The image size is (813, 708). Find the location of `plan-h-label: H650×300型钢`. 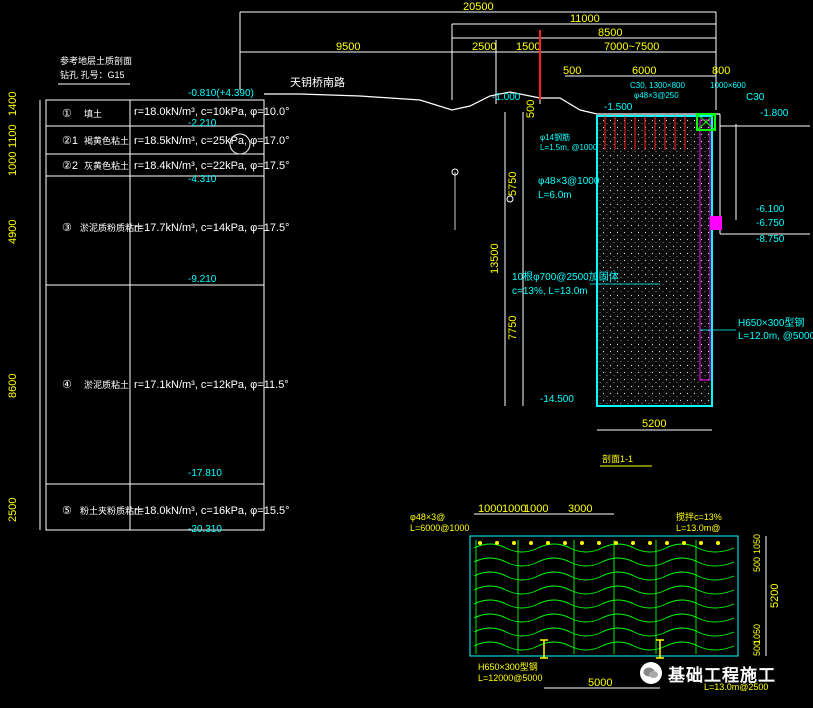

plan-h-label: H650×300型钢 is located at coordinates (508, 666).